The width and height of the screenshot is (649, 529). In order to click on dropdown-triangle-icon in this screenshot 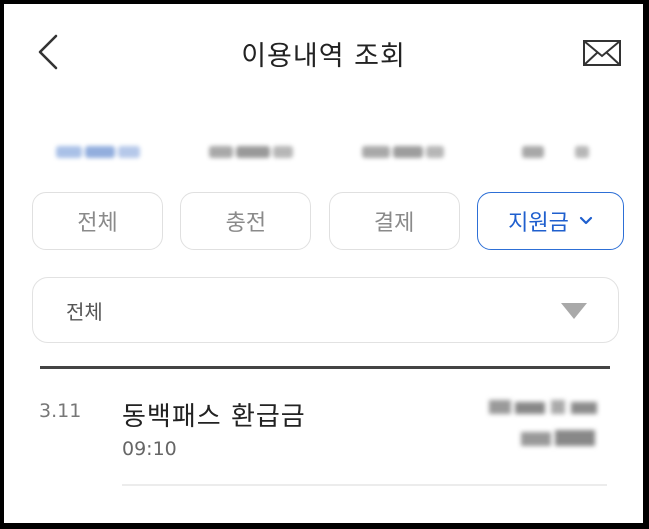, I will do `click(574, 311)`.